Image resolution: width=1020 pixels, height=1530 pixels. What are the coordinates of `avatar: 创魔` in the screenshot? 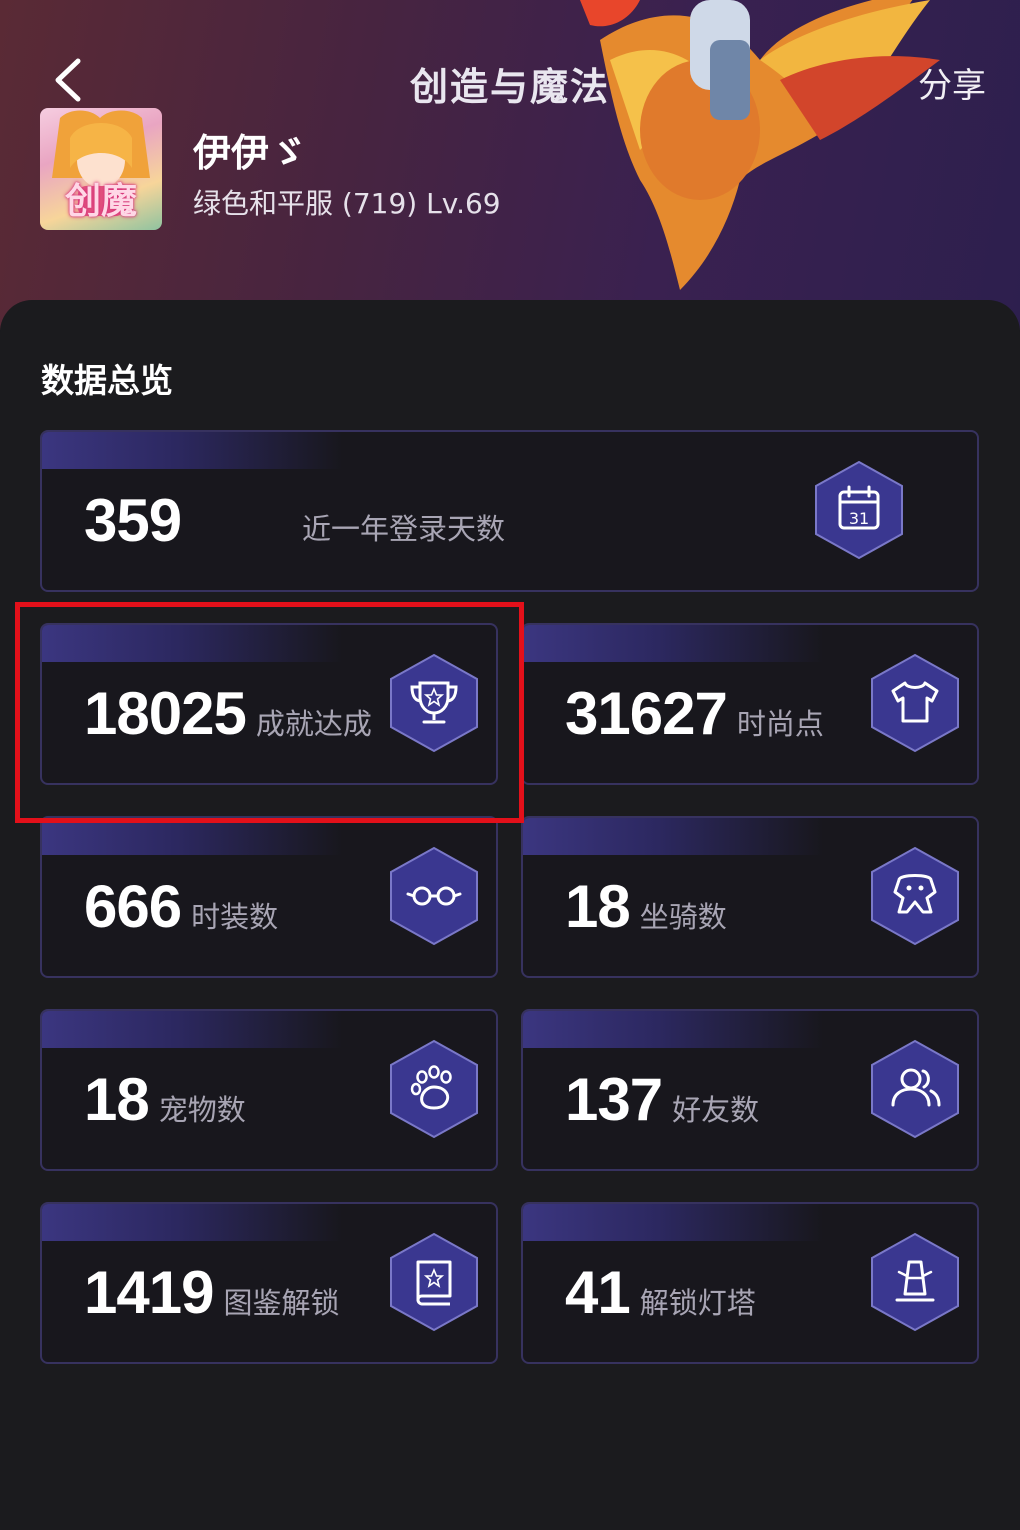 It's located at (101, 169).